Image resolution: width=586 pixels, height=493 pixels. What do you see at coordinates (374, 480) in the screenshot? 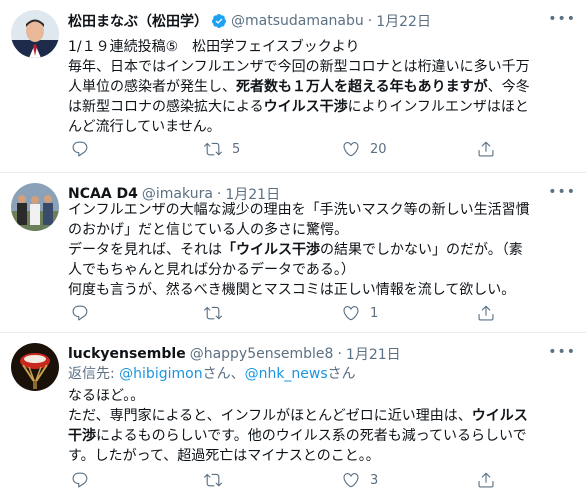
I see `like-count: 3` at bounding box center [374, 480].